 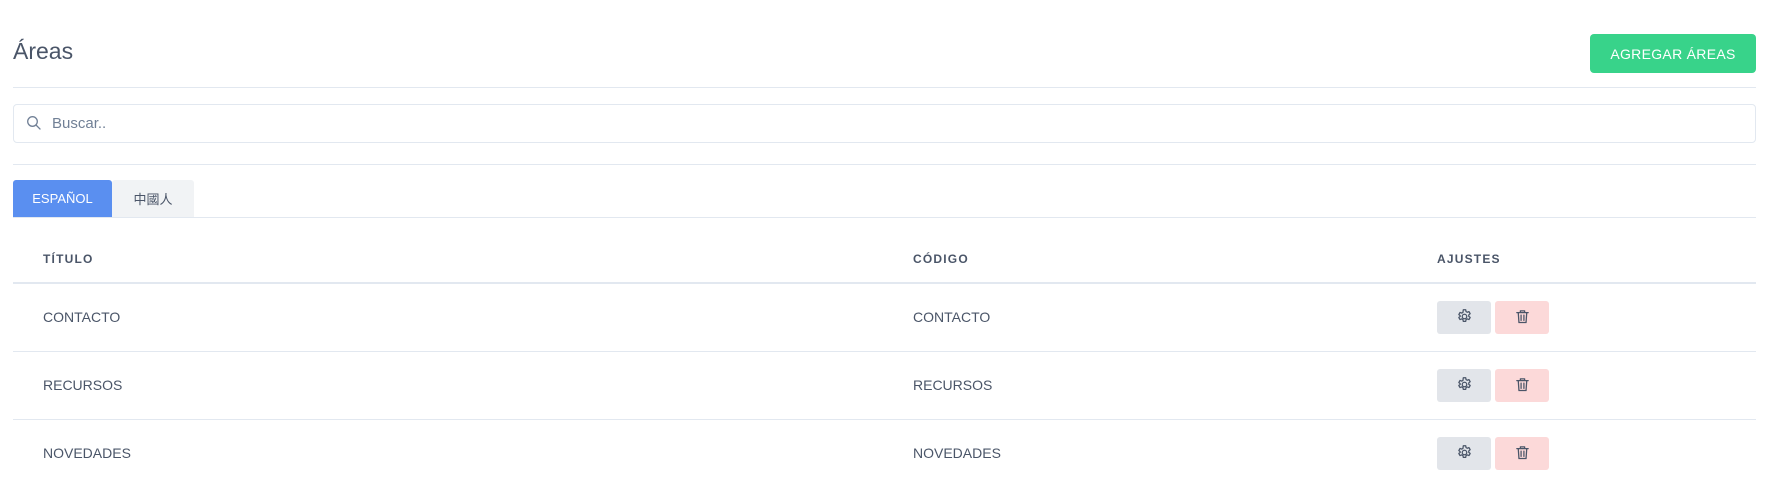 What do you see at coordinates (43, 51) in the screenshot?
I see `page-title: Áreas` at bounding box center [43, 51].